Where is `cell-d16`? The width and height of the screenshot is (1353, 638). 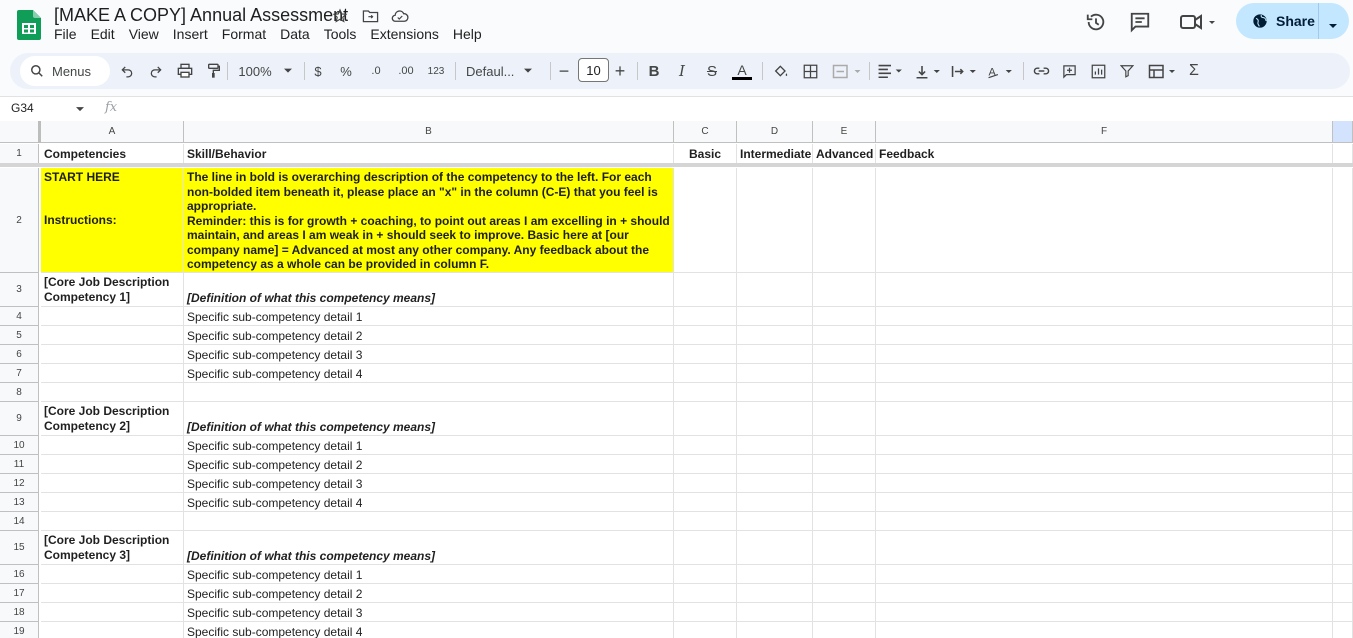 cell-d16 is located at coordinates (775, 574).